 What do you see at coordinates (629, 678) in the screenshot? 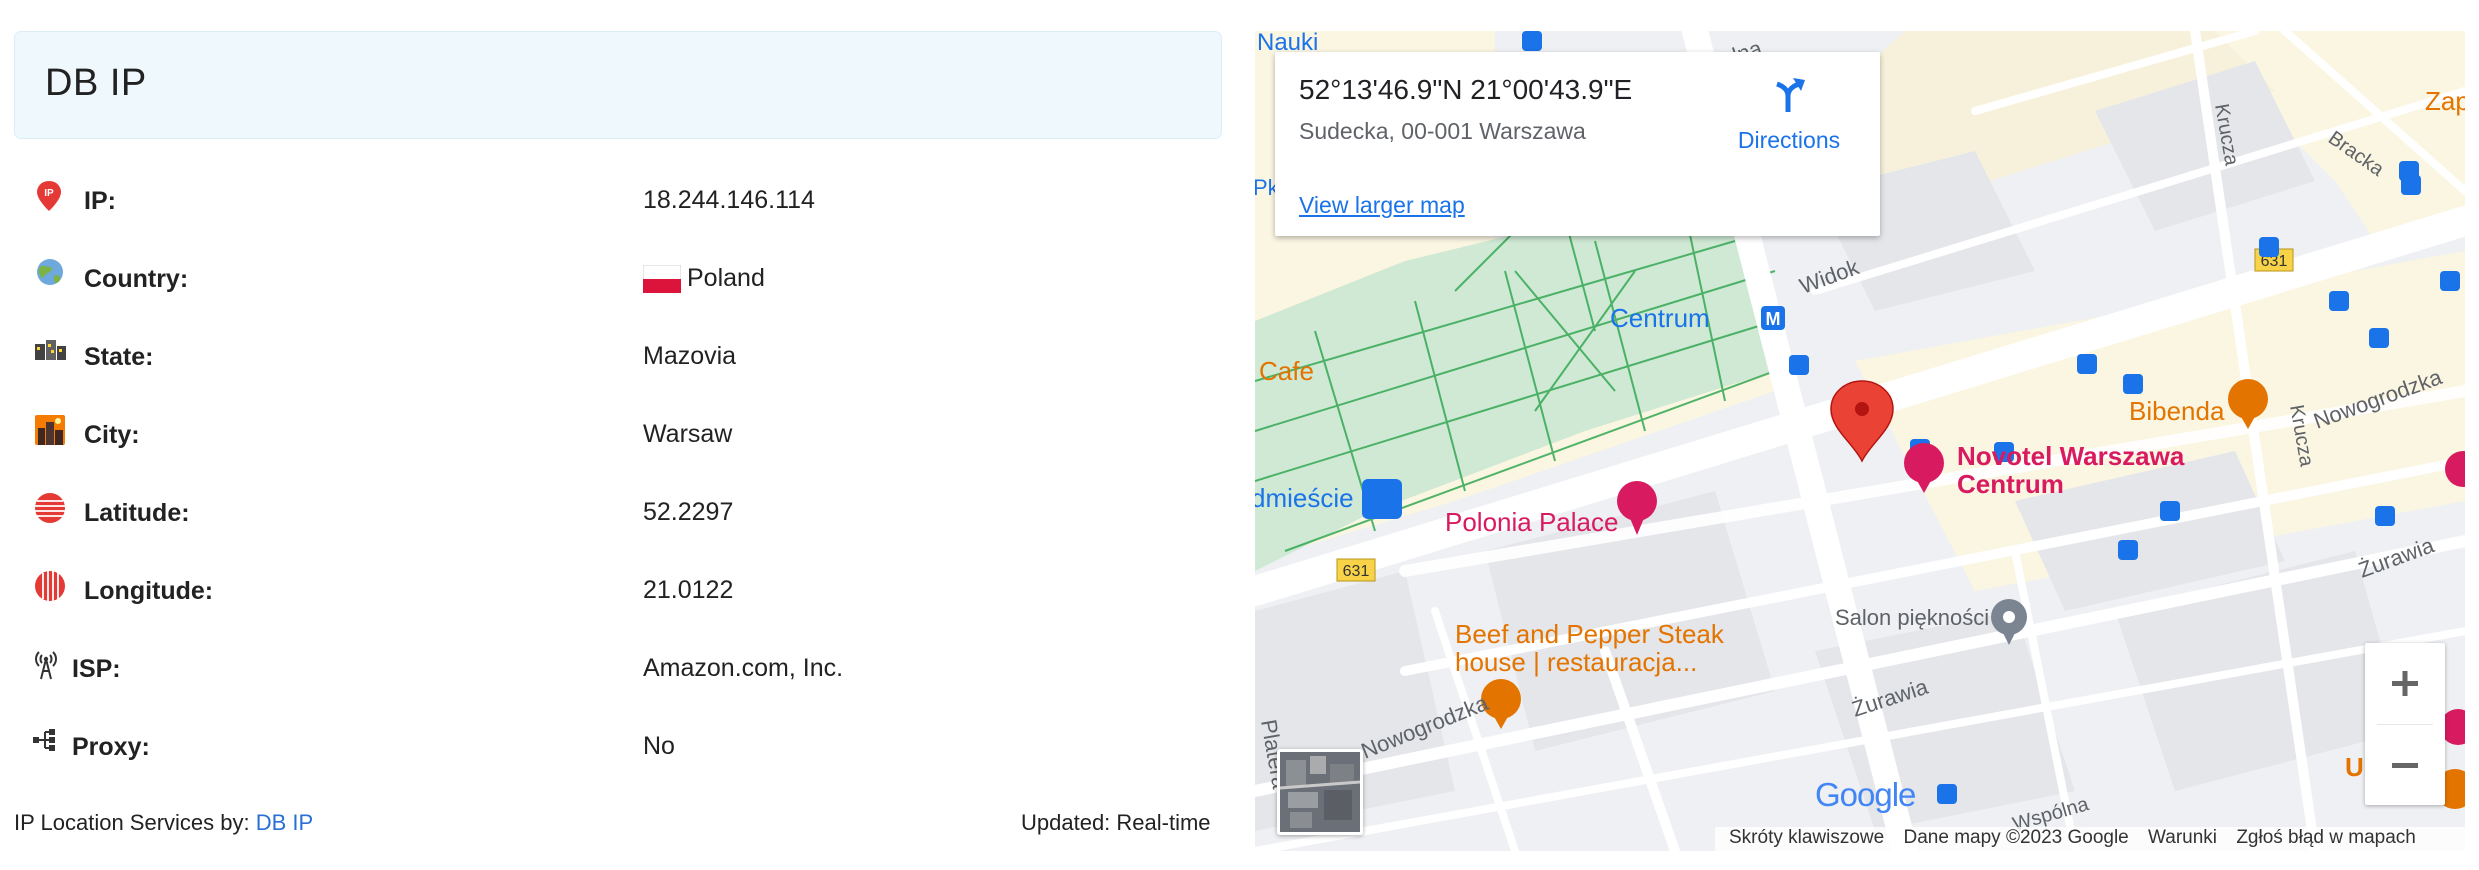
I see `info-row-isp: ISP: Amazon.com, Inc.` at bounding box center [629, 678].